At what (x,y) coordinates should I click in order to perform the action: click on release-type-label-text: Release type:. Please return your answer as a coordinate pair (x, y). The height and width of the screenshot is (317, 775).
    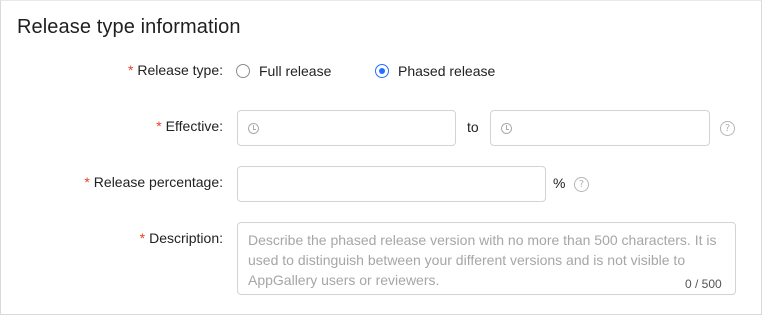
    Looking at the image, I should click on (180, 70).